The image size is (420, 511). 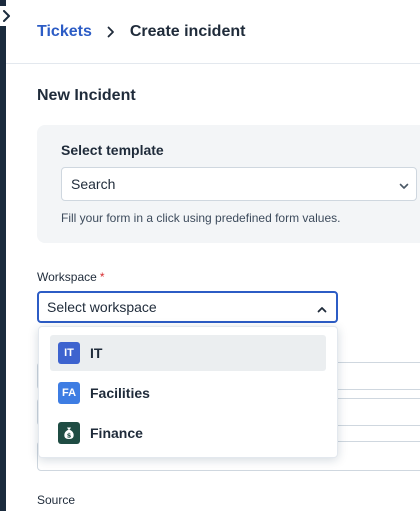 I want to click on breadcrumb-tickets-link: Tickets, so click(x=64, y=32).